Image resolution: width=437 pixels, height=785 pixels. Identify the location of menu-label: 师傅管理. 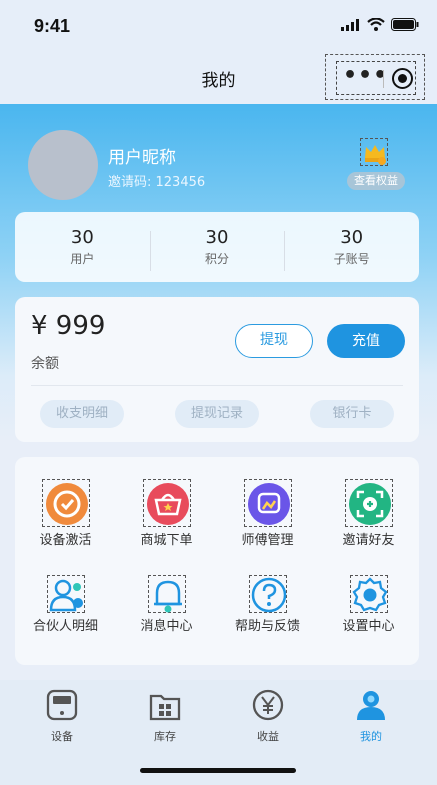
(267, 540).